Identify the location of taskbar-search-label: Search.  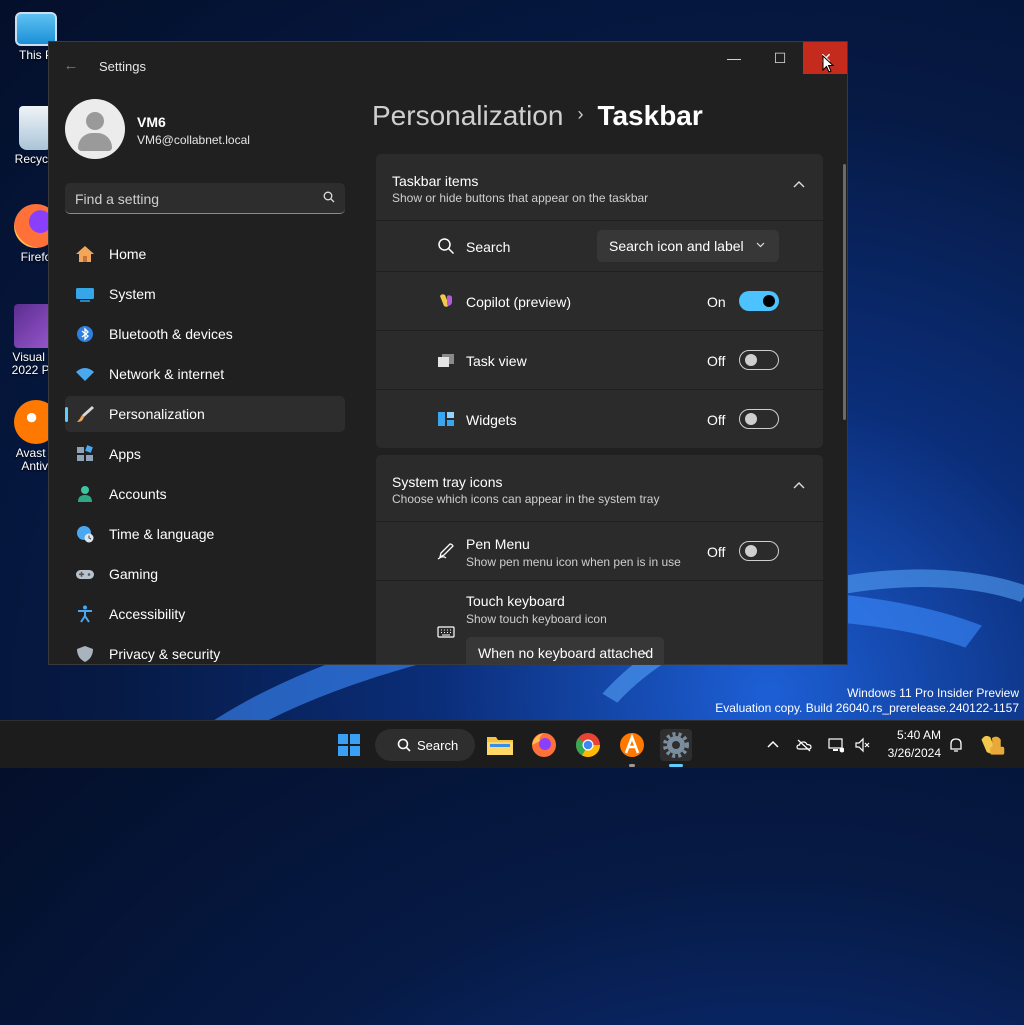
(438, 745).